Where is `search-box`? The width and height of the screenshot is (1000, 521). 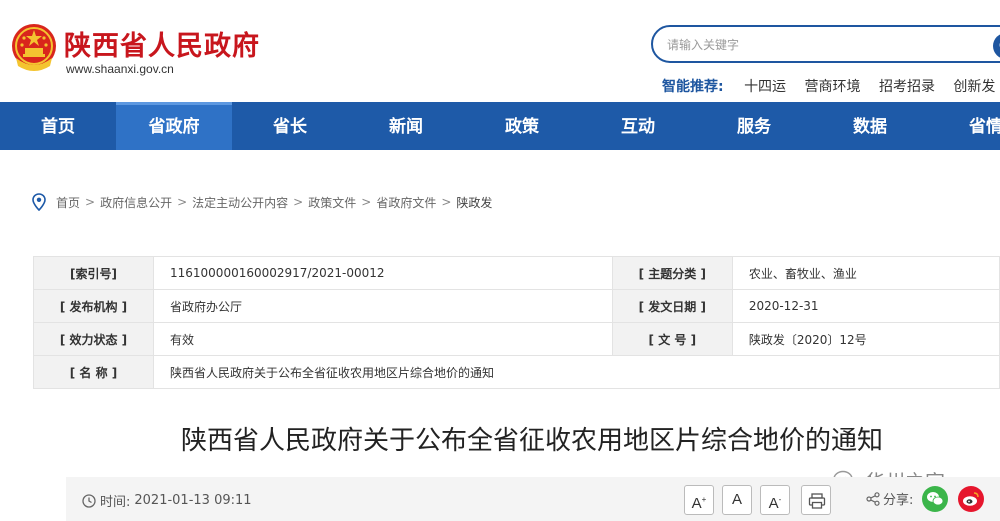 search-box is located at coordinates (825, 44).